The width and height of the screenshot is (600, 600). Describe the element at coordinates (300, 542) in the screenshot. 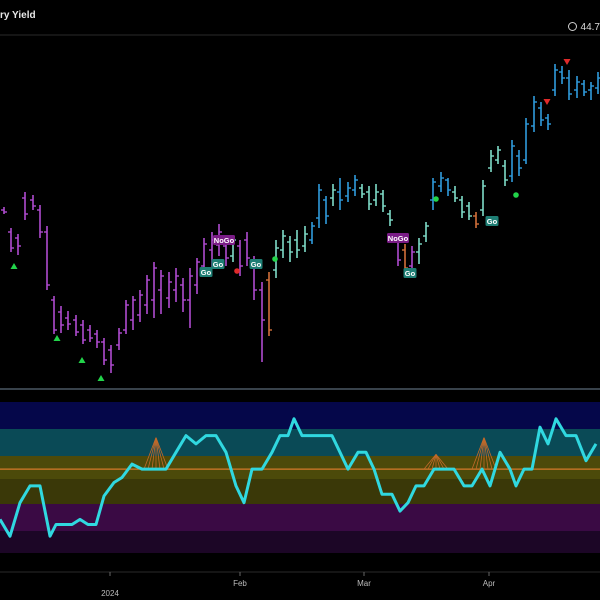

I see `band-lower` at that location.